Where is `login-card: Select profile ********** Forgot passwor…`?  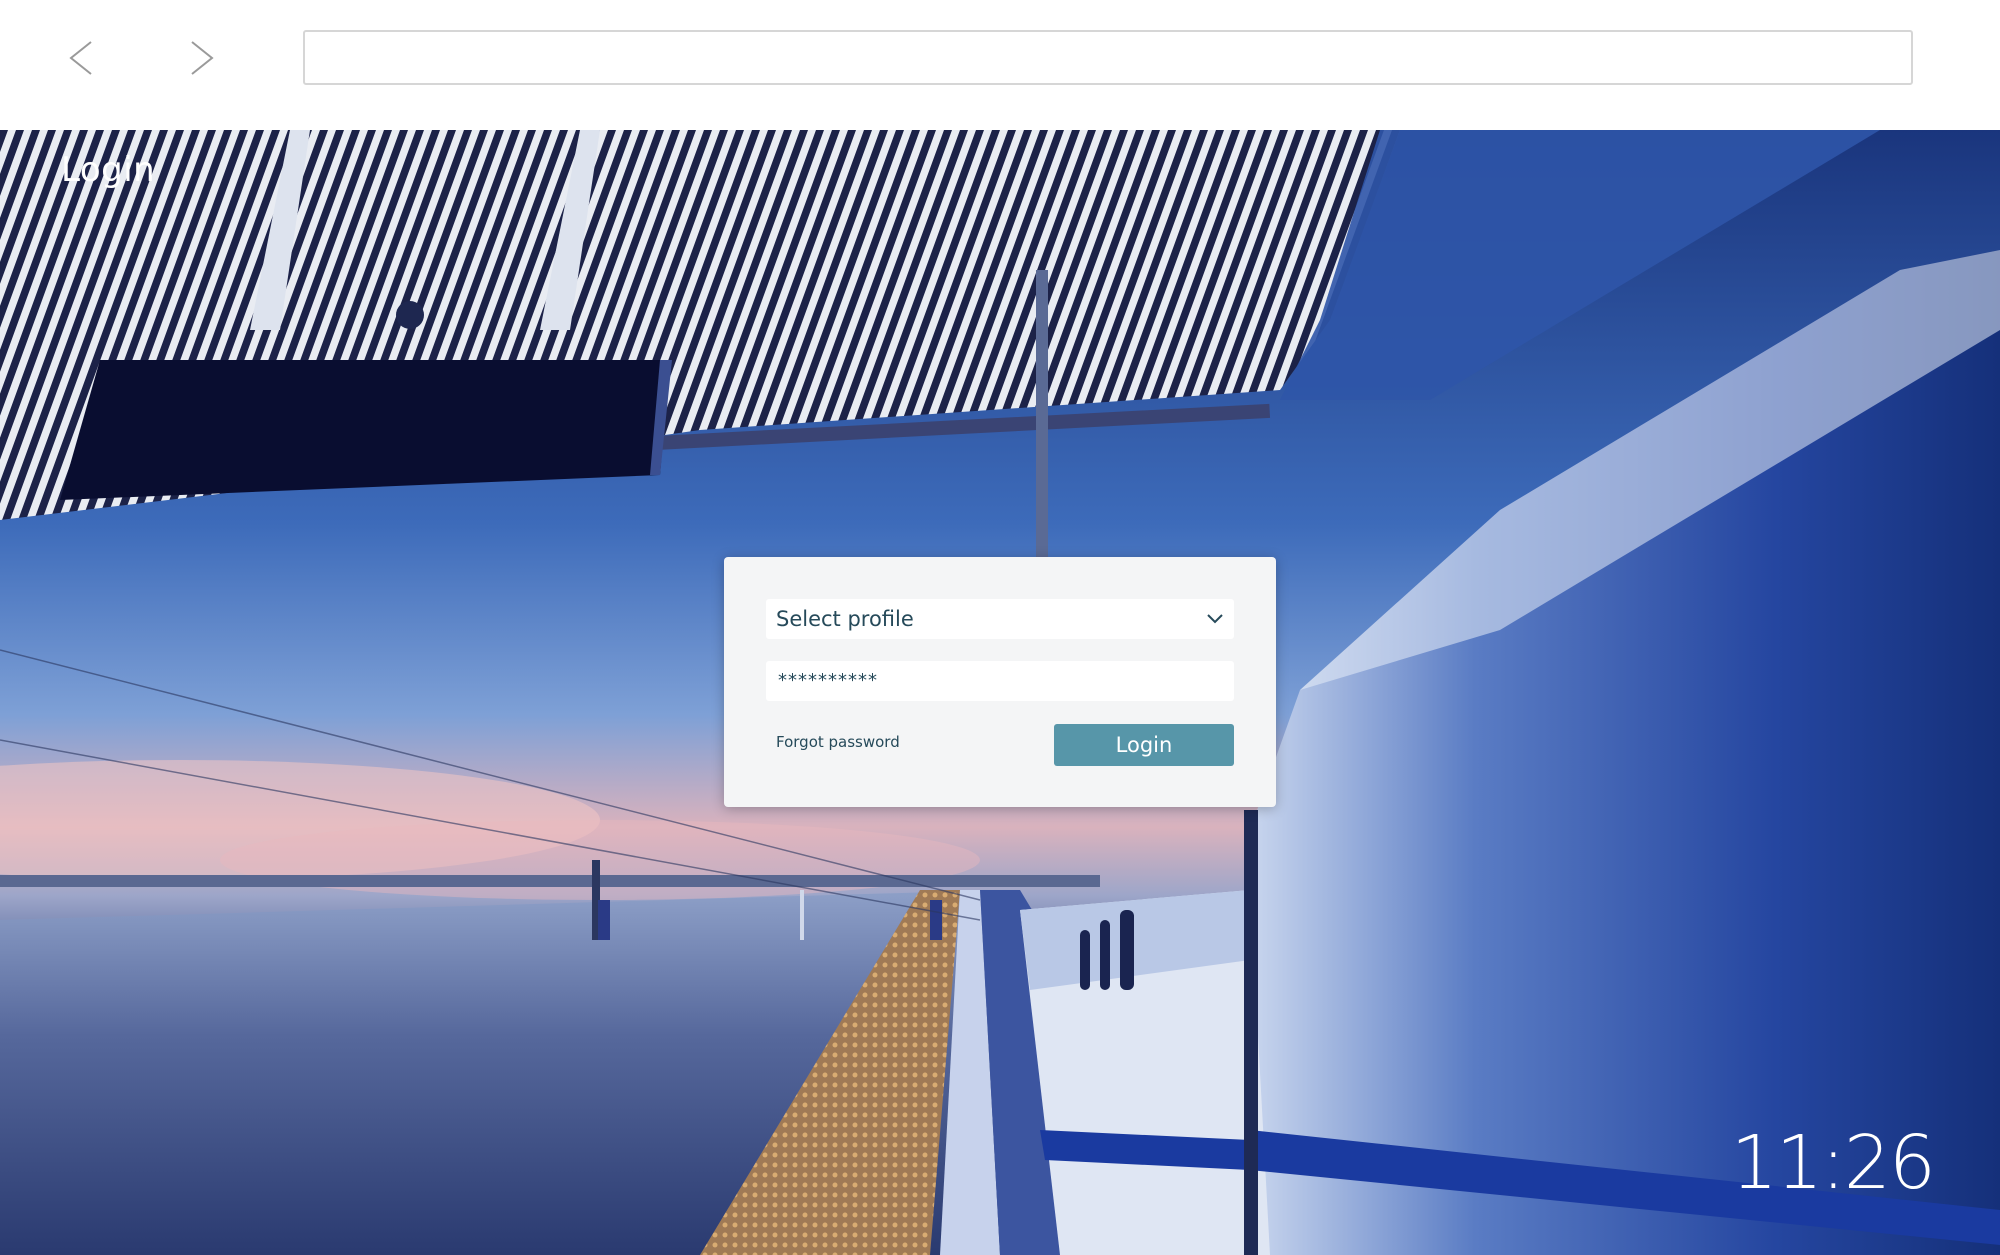
login-card: Select profile ********** Forgot passwor… is located at coordinates (1000, 682).